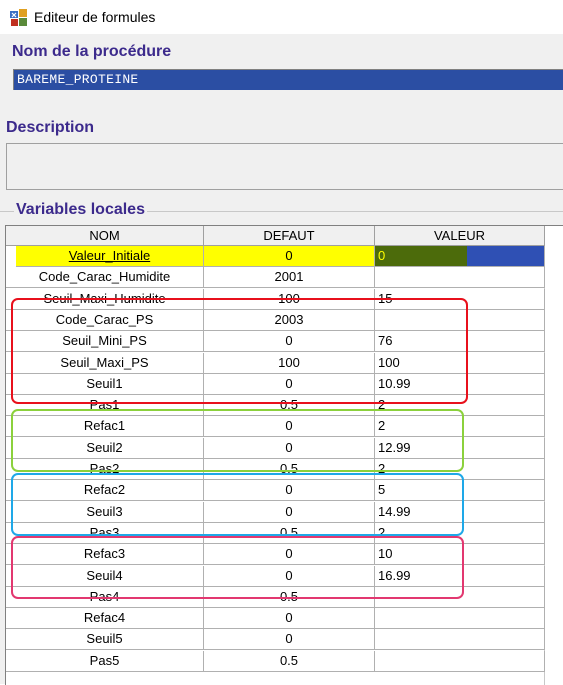 The image size is (563, 685). What do you see at coordinates (105, 597) in the screenshot?
I see `cell-nom: Pas4` at bounding box center [105, 597].